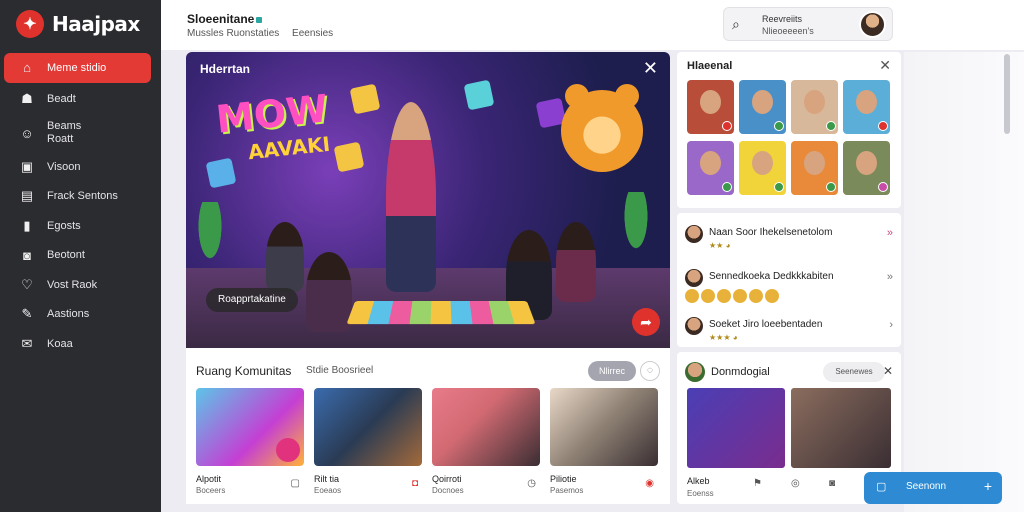  I want to click on chat-row: Soeket Jiro loeebentaden ★★★ ◕ ›, so click(790, 332).